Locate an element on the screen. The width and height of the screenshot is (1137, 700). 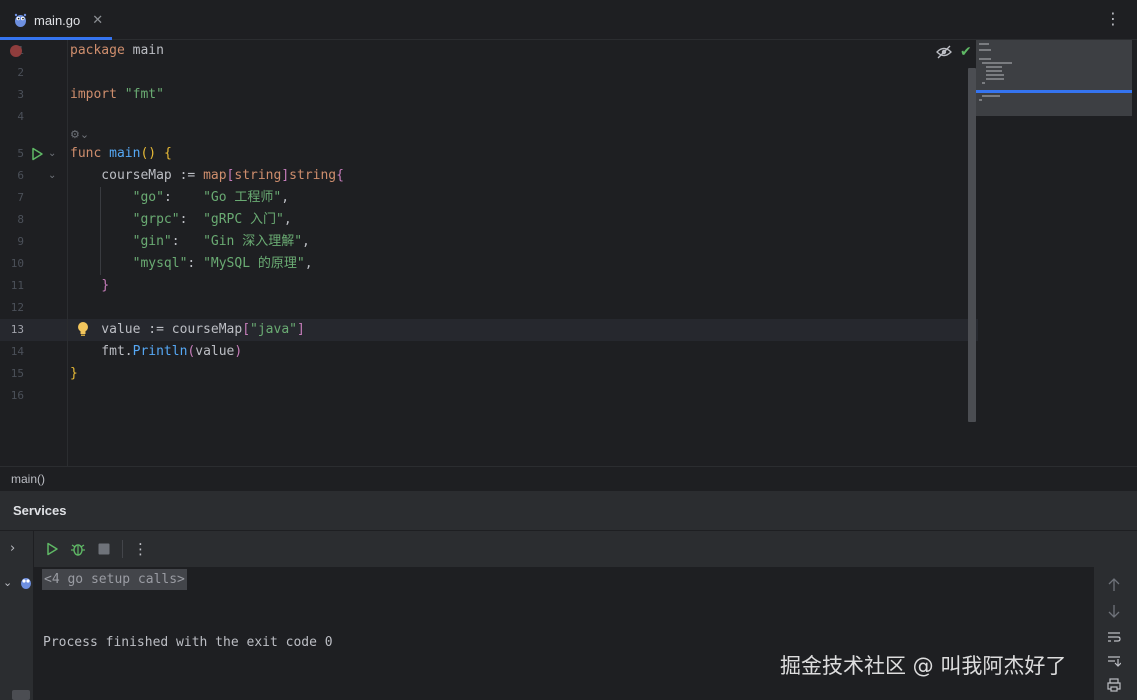
line-number: 10 is located at coordinates (17, 263).